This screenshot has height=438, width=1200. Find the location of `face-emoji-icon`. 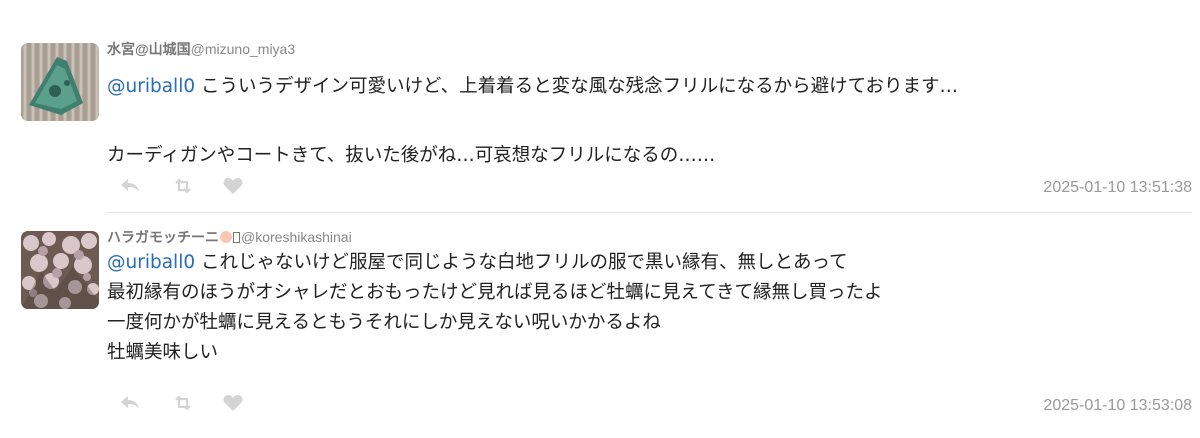

face-emoji-icon is located at coordinates (226, 237).